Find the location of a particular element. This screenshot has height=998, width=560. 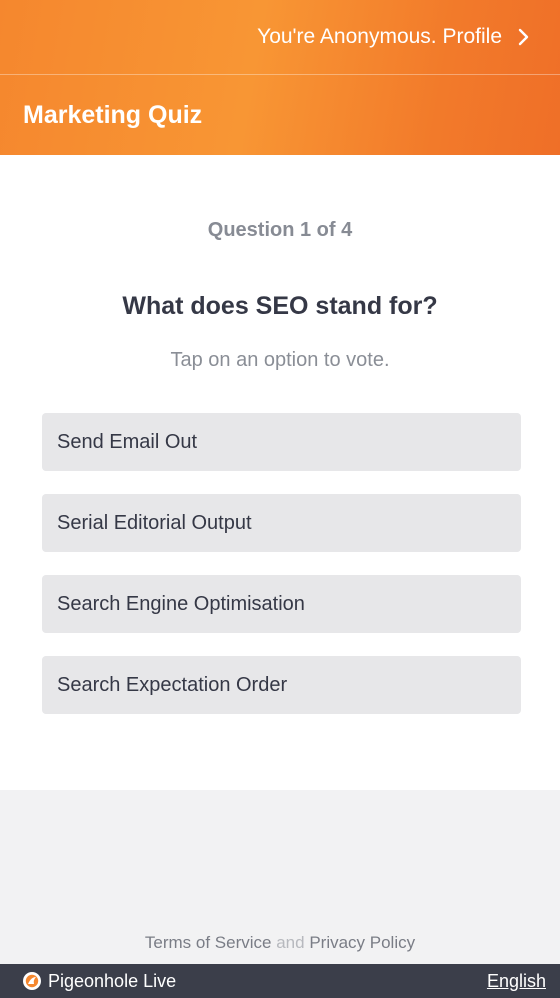

event-title: Marketing Quiz is located at coordinates (113, 114).